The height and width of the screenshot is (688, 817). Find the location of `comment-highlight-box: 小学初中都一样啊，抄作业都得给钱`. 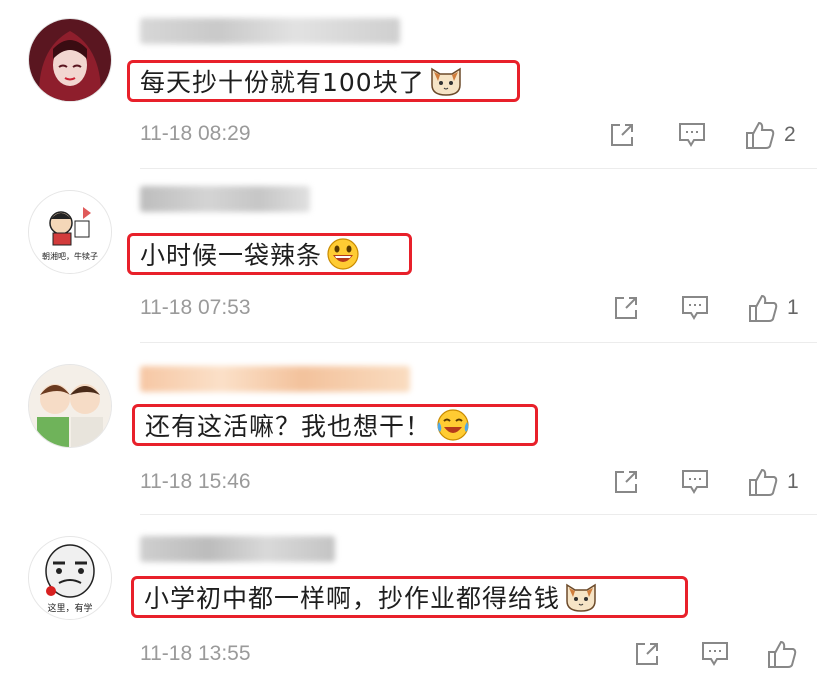

comment-highlight-box: 小学初中都一样啊，抄作业都得给钱 is located at coordinates (409, 597).